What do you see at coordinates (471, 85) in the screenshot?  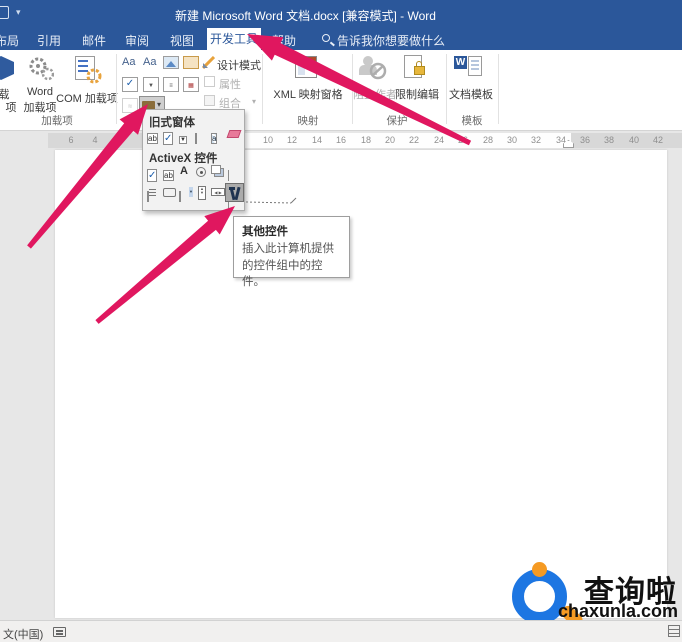 I see `document-template-button: W 文档模板` at bounding box center [471, 85].